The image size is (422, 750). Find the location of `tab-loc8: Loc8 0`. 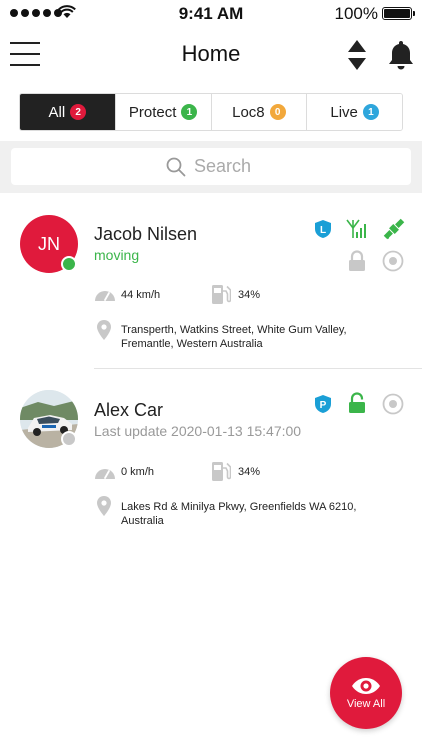

tab-loc8: Loc8 0 is located at coordinates (259, 112).